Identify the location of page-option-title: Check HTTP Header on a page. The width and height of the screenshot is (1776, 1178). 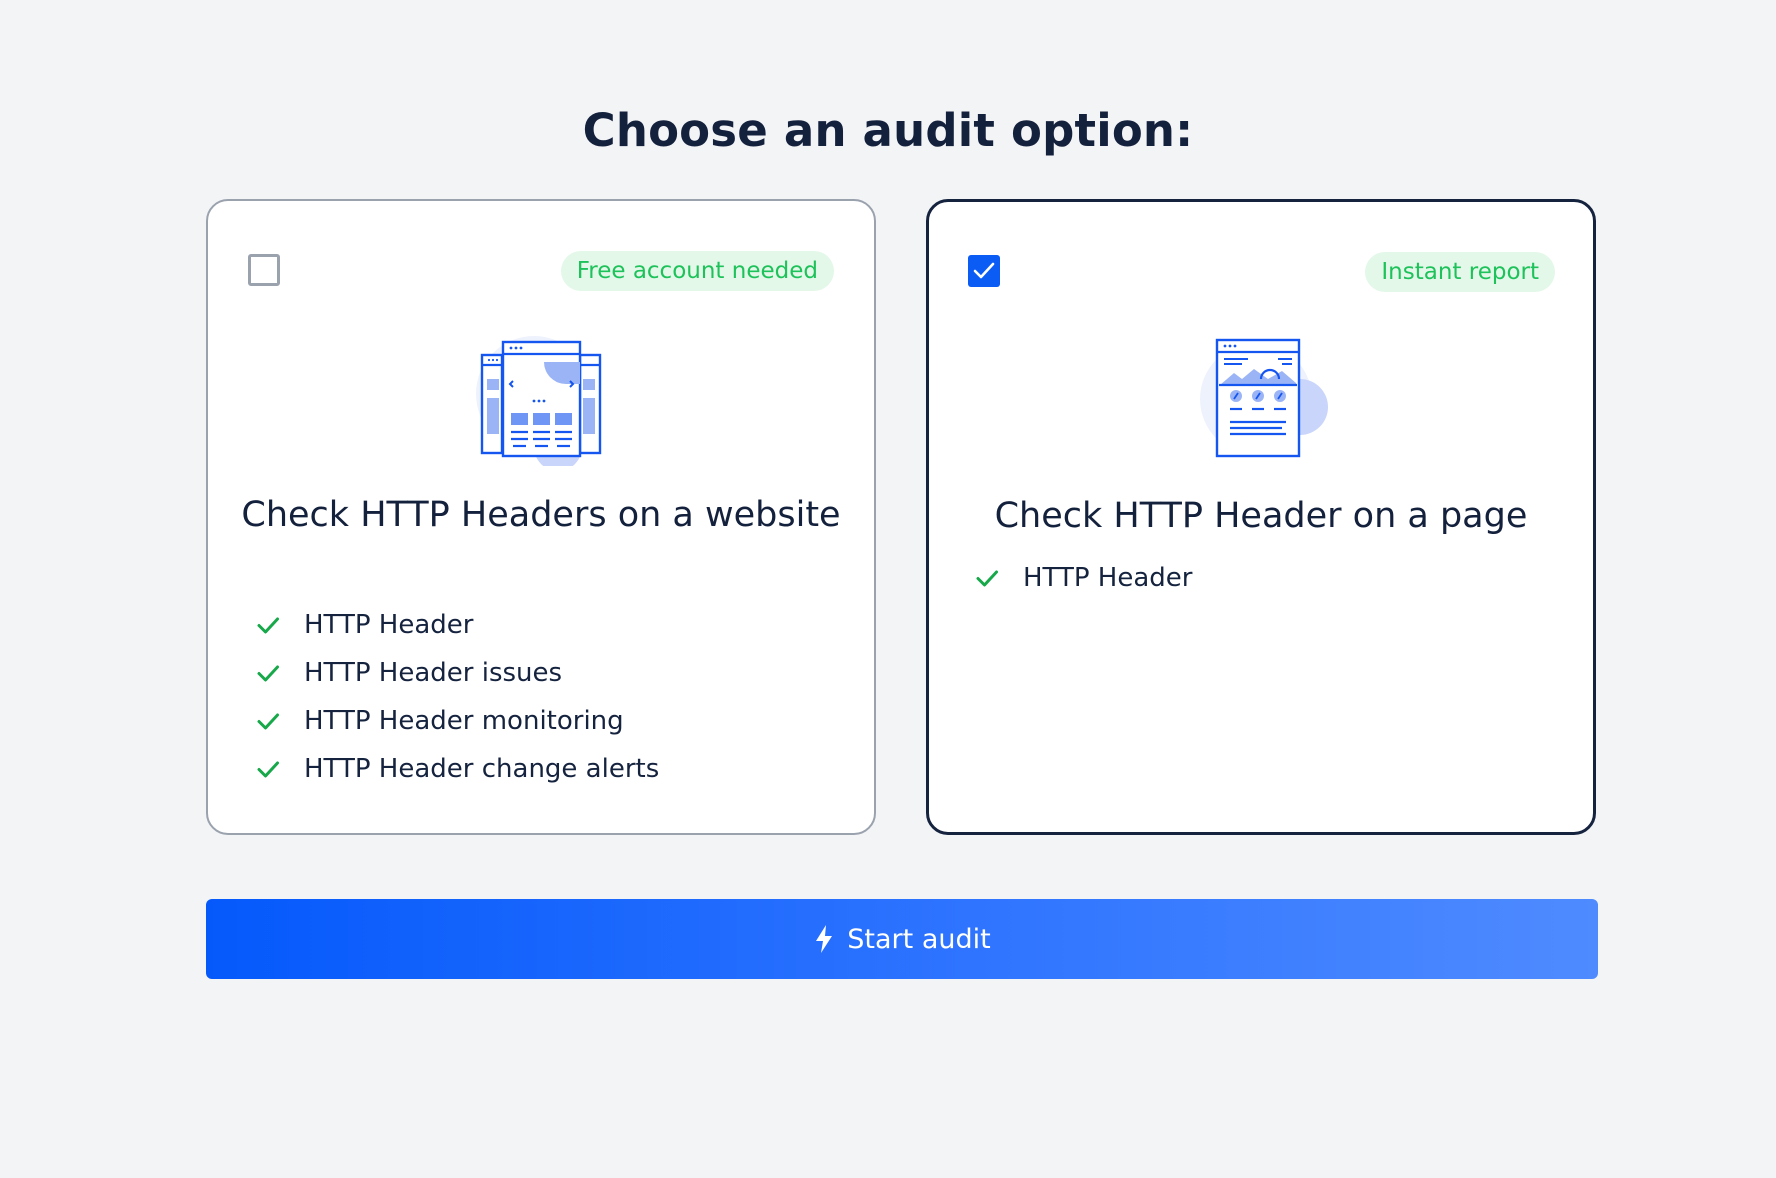
(1261, 516).